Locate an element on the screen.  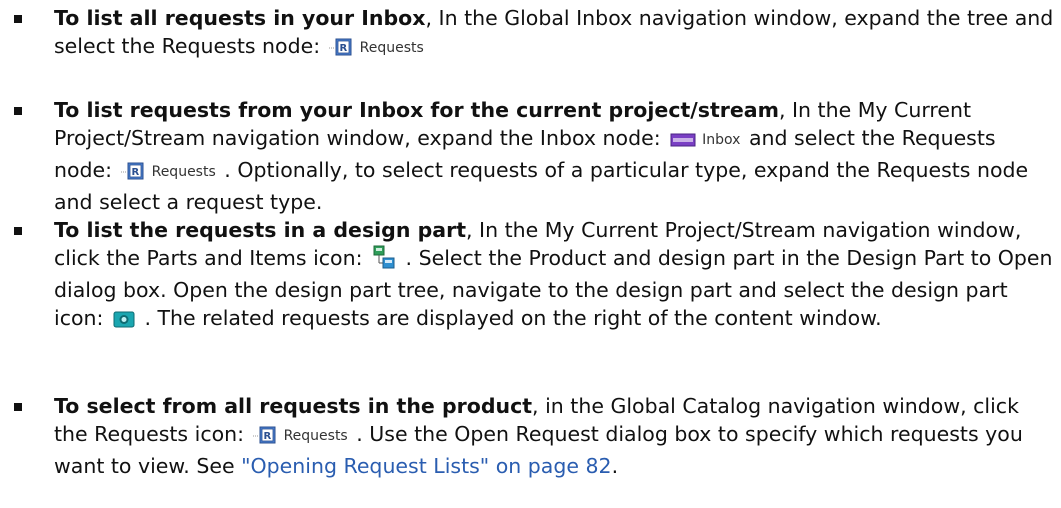
inbox-node-icon is located at coordinates (683, 142).